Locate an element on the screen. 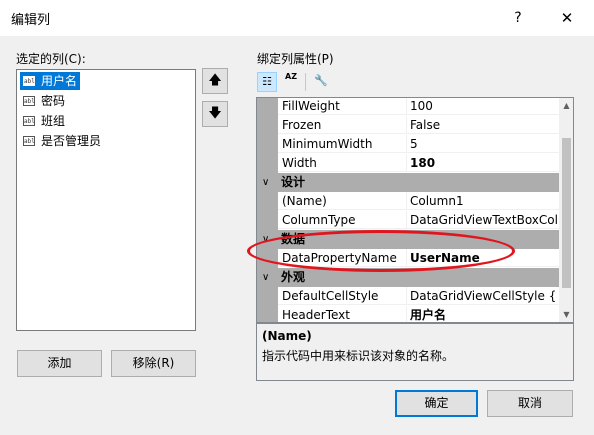 This screenshot has height=435, width=594. column-list-item: abl 班组 is located at coordinates (44, 121).